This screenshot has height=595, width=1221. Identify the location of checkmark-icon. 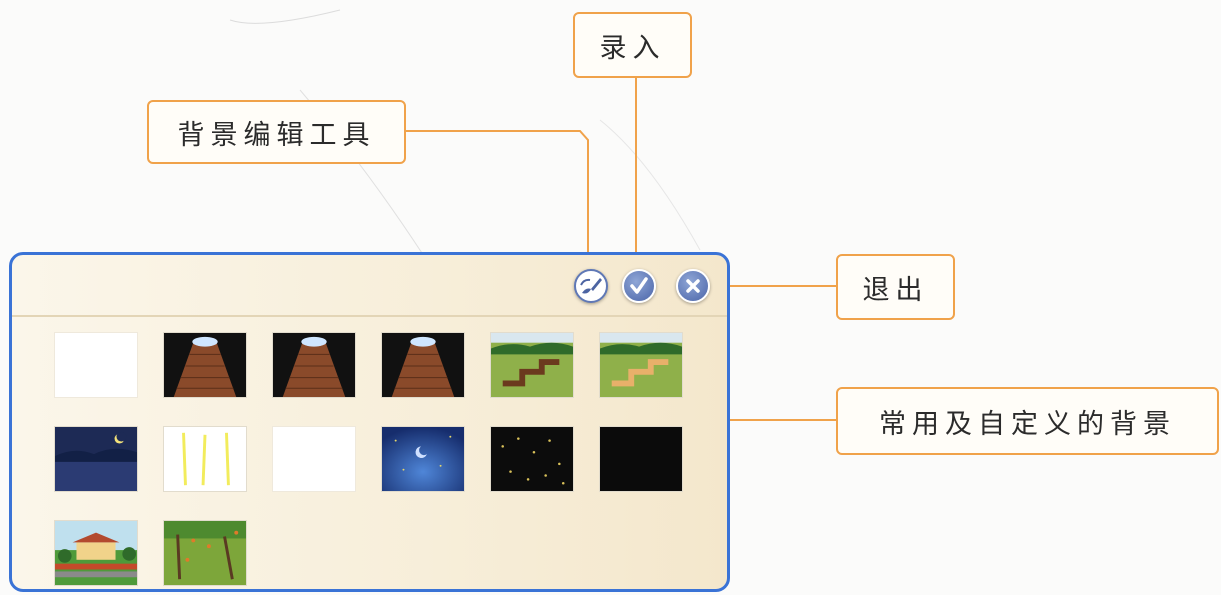
(639, 285).